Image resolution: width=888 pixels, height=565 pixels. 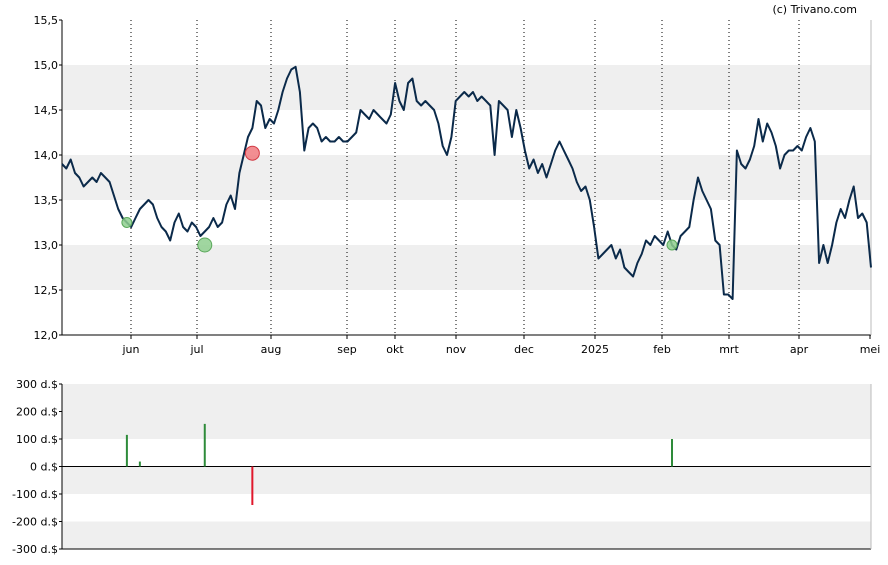 What do you see at coordinates (37, 439) in the screenshot?
I see `volume-y-tick-label: 100 d.$` at bounding box center [37, 439].